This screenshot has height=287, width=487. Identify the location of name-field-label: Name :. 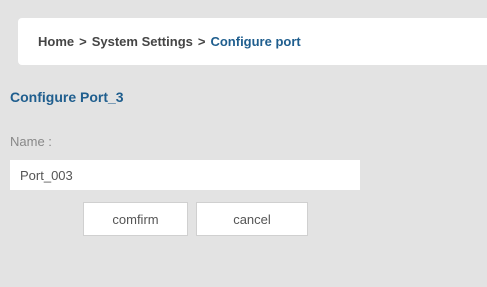
(31, 141).